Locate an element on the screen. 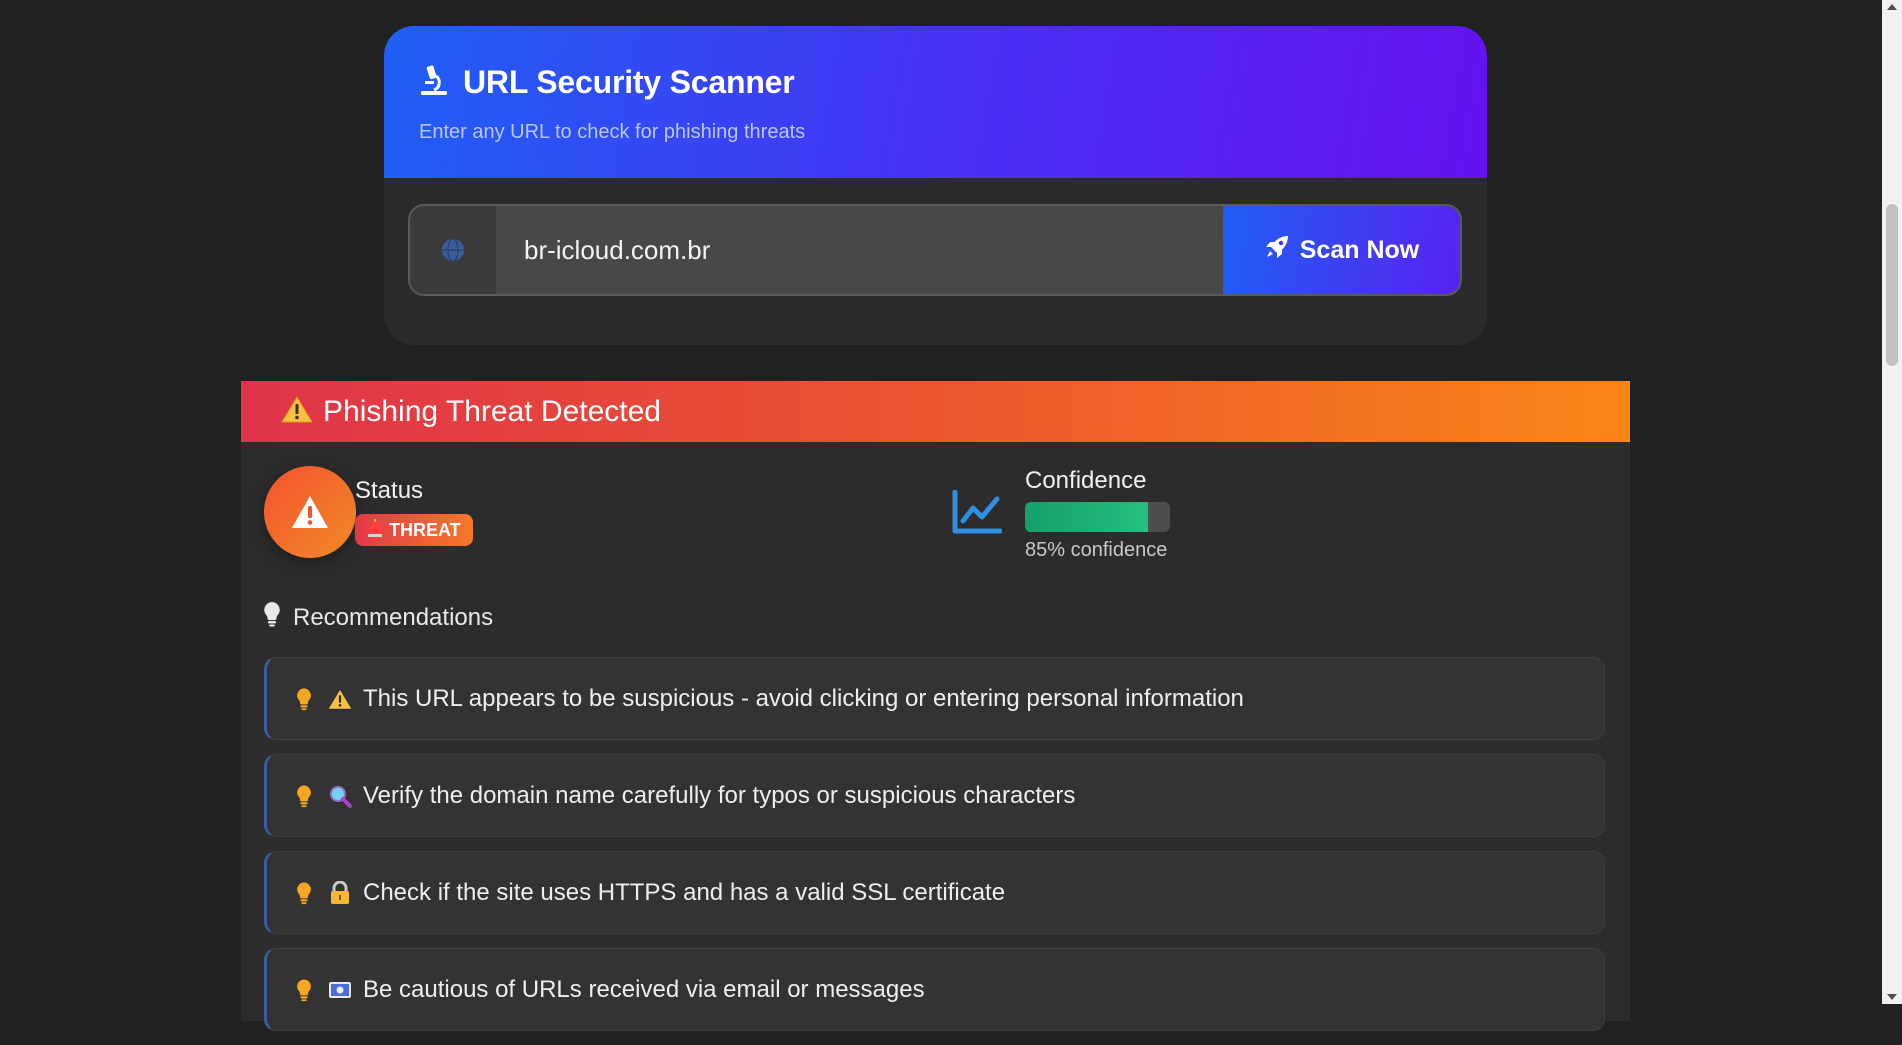  warning-icon is located at coordinates (297, 411).